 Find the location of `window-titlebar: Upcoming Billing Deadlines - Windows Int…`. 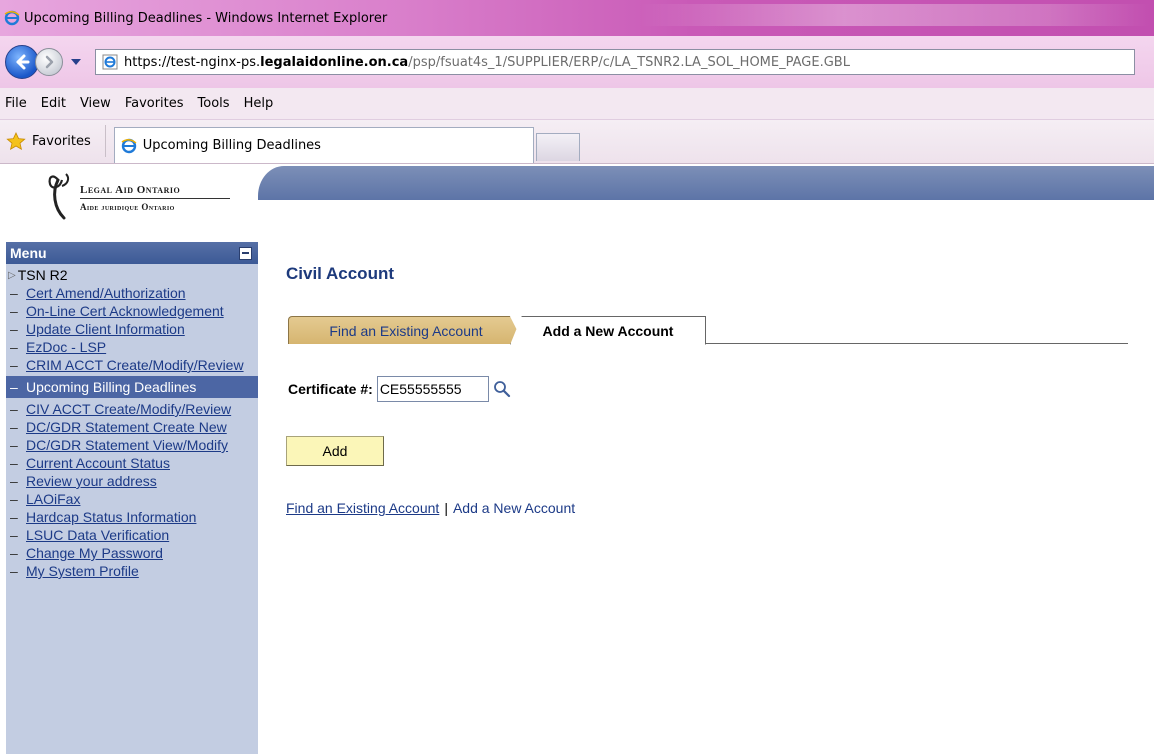

window-titlebar: Upcoming Billing Deadlines - Windows Int… is located at coordinates (577, 18).